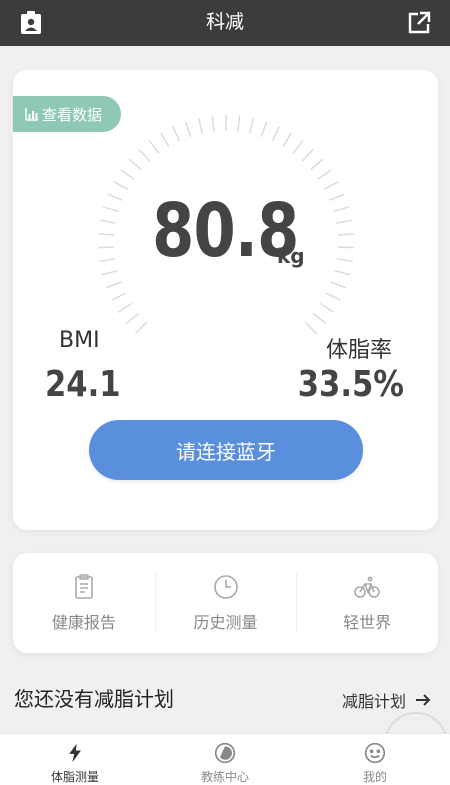 Image resolution: width=450 pixels, height=785 pixels. I want to click on lightning-icon, so click(75, 753).